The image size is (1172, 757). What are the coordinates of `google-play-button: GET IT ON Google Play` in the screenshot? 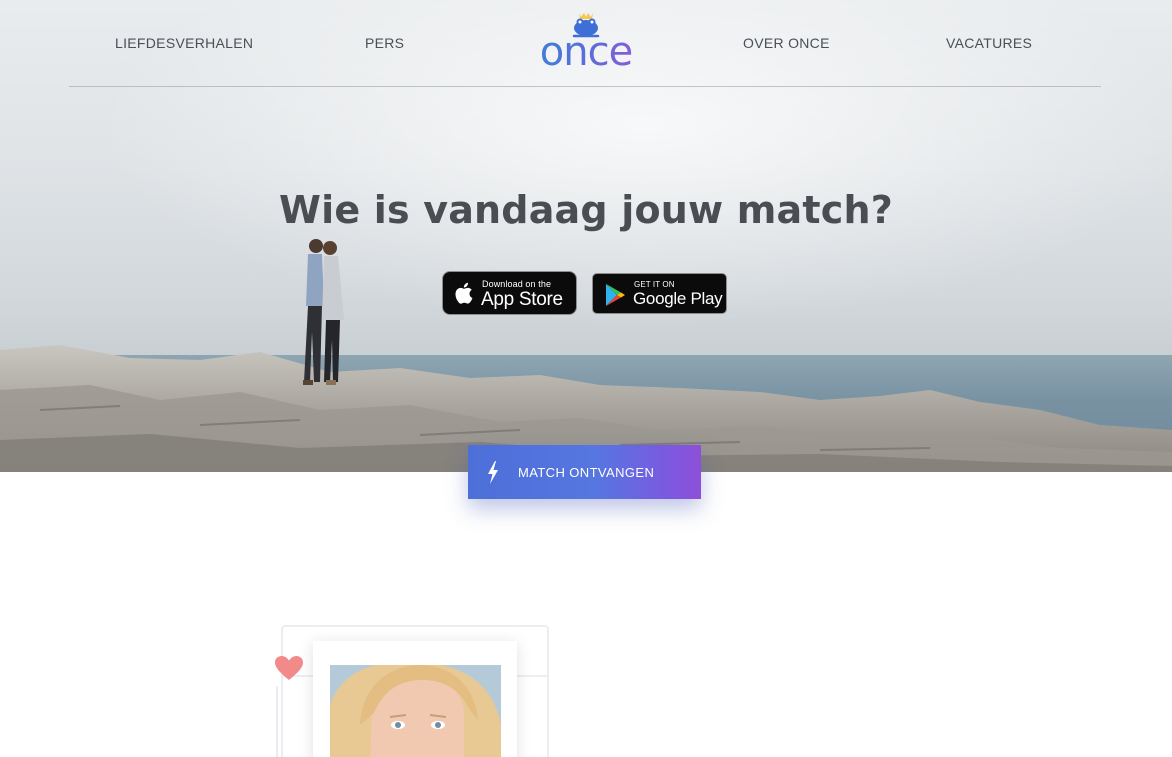 It's located at (659, 293).